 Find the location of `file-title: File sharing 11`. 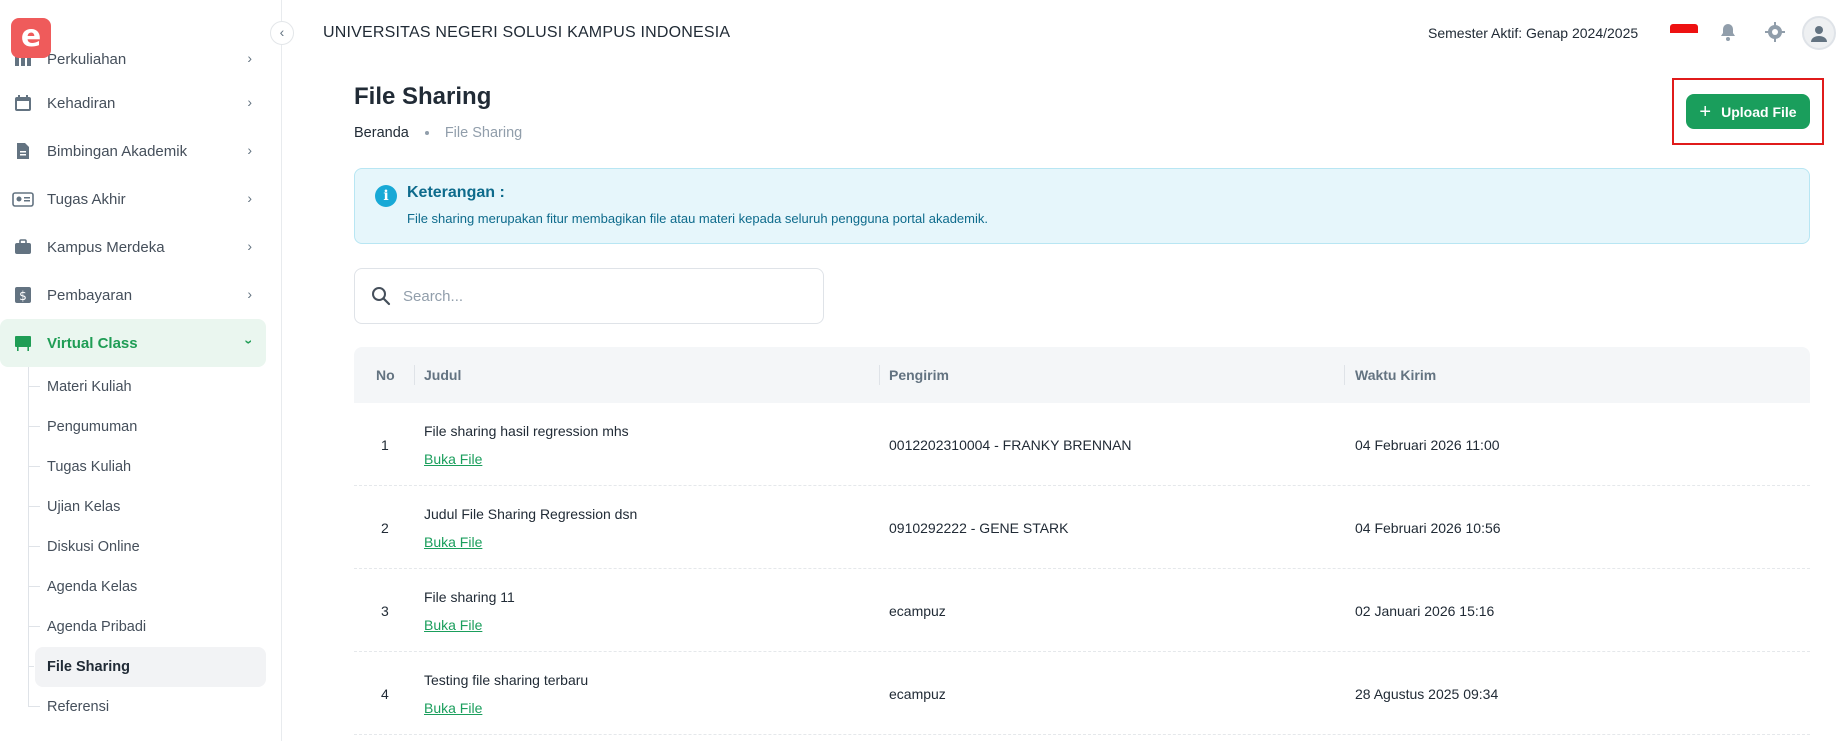

file-title: File sharing 11 is located at coordinates (469, 597).